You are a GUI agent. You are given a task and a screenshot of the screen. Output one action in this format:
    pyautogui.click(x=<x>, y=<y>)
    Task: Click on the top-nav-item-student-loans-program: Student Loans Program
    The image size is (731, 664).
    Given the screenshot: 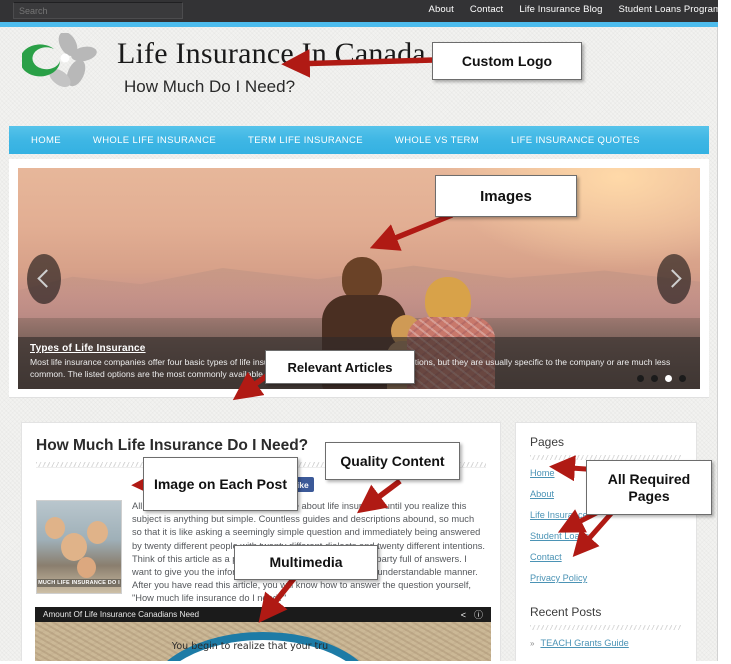 What is the action you would take?
    pyautogui.click(x=670, y=9)
    